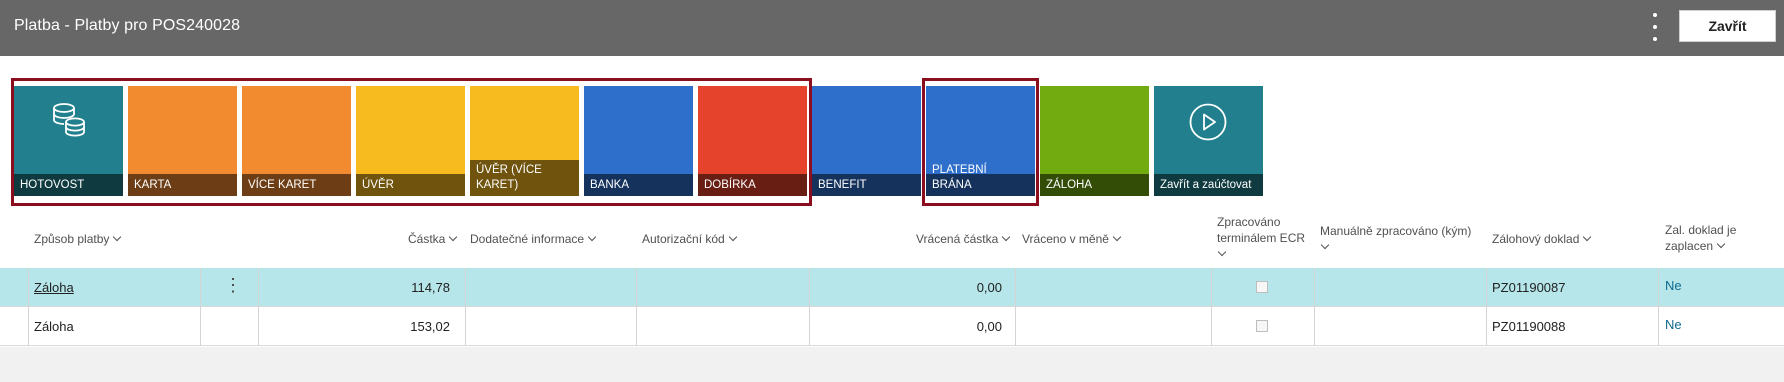  Describe the element at coordinates (54, 287) in the screenshot. I see `payment-method-link: Záloha` at that location.